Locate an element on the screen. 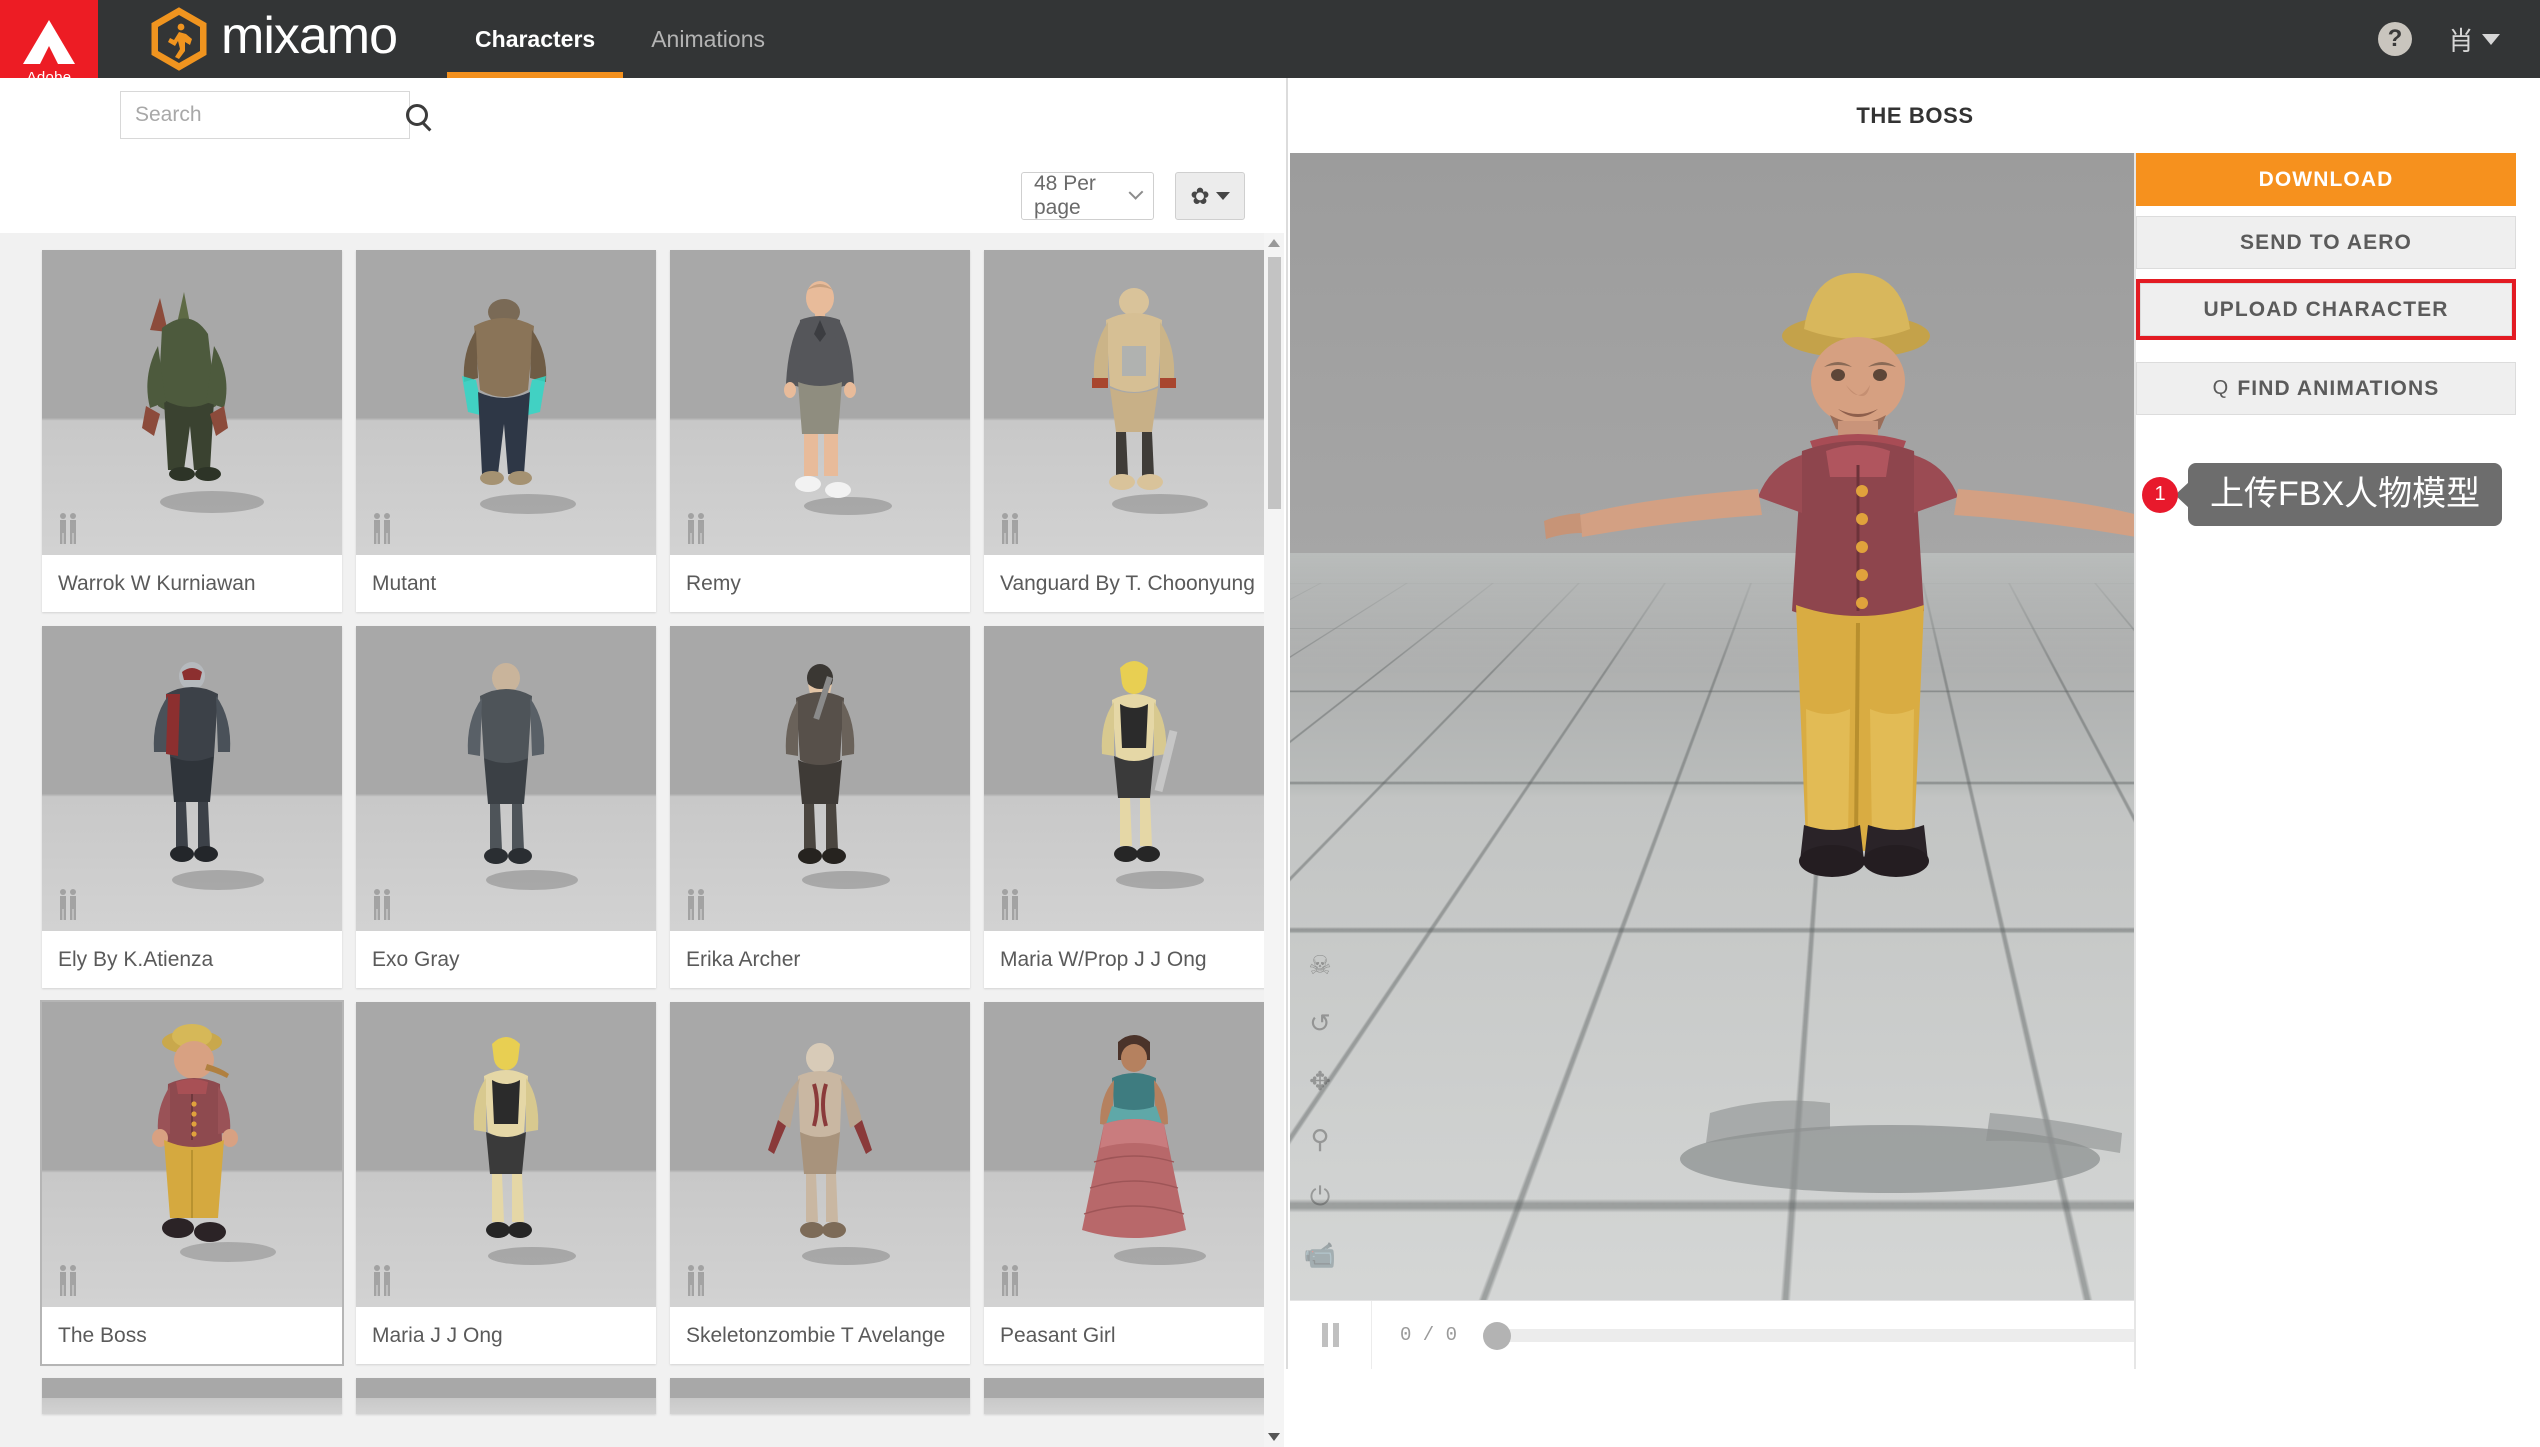 The width and height of the screenshot is (2540, 1447). character-name: Peasant Girl is located at coordinates (1125, 1335).